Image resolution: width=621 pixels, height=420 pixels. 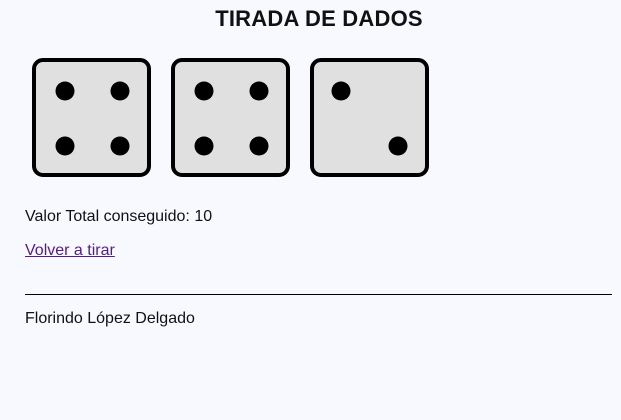 What do you see at coordinates (319, 18) in the screenshot?
I see `page-title: TIRADA DE DADOS` at bounding box center [319, 18].